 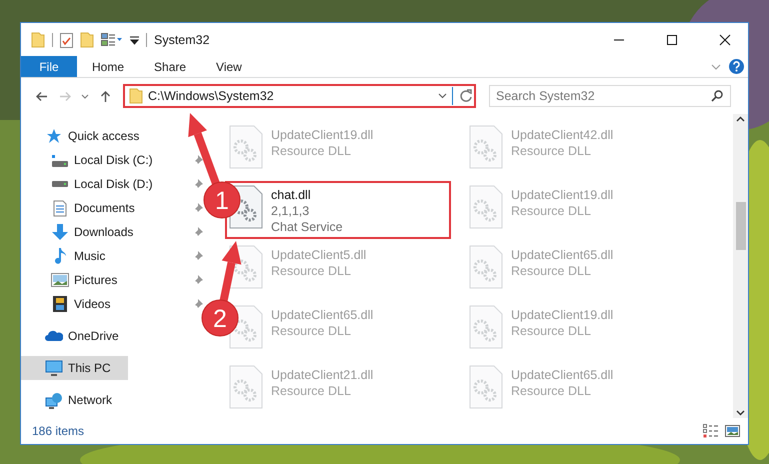 What do you see at coordinates (65, 96) in the screenshot?
I see `forward-arrow-icon` at bounding box center [65, 96].